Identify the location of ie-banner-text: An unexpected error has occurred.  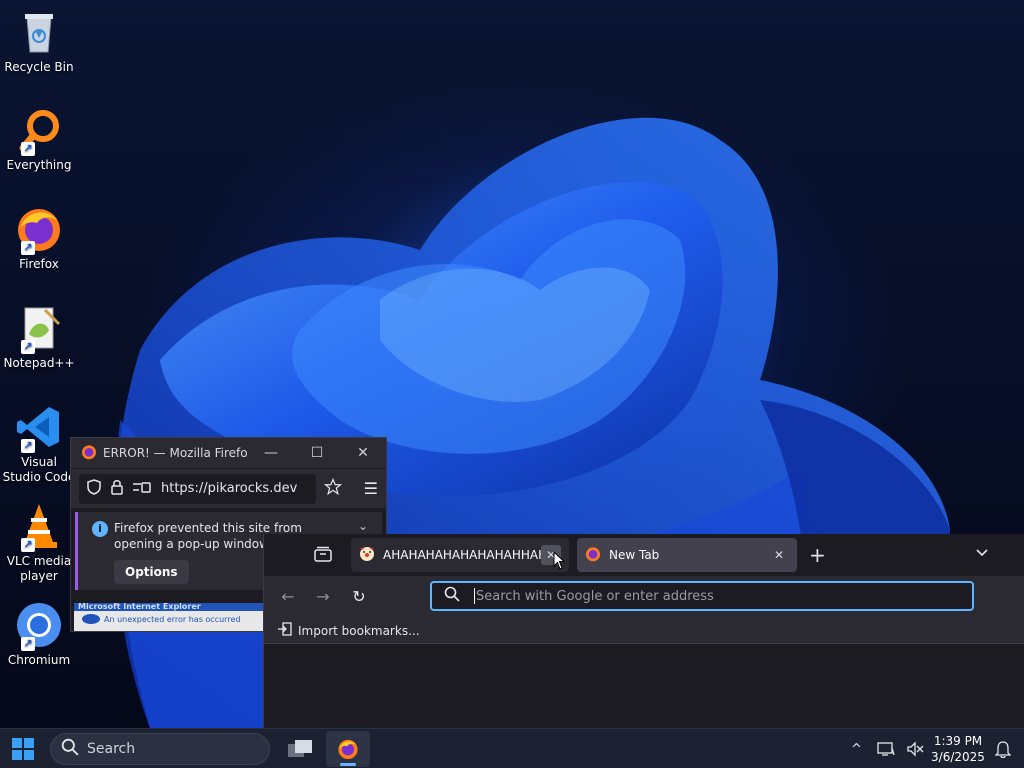
(172, 619).